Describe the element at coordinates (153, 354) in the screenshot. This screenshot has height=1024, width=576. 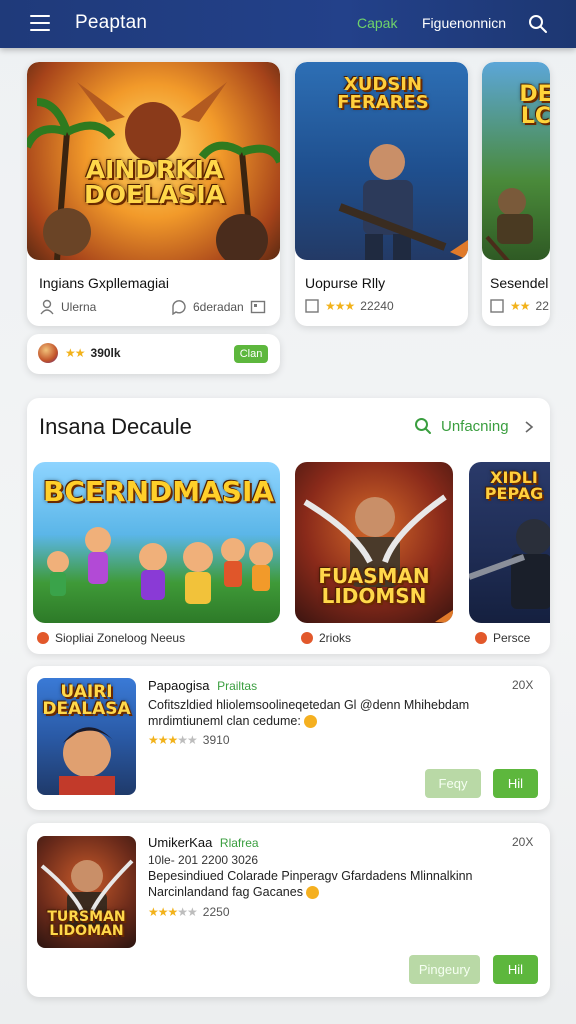
I see `rating-card: ★★ 390lk Clan` at that location.